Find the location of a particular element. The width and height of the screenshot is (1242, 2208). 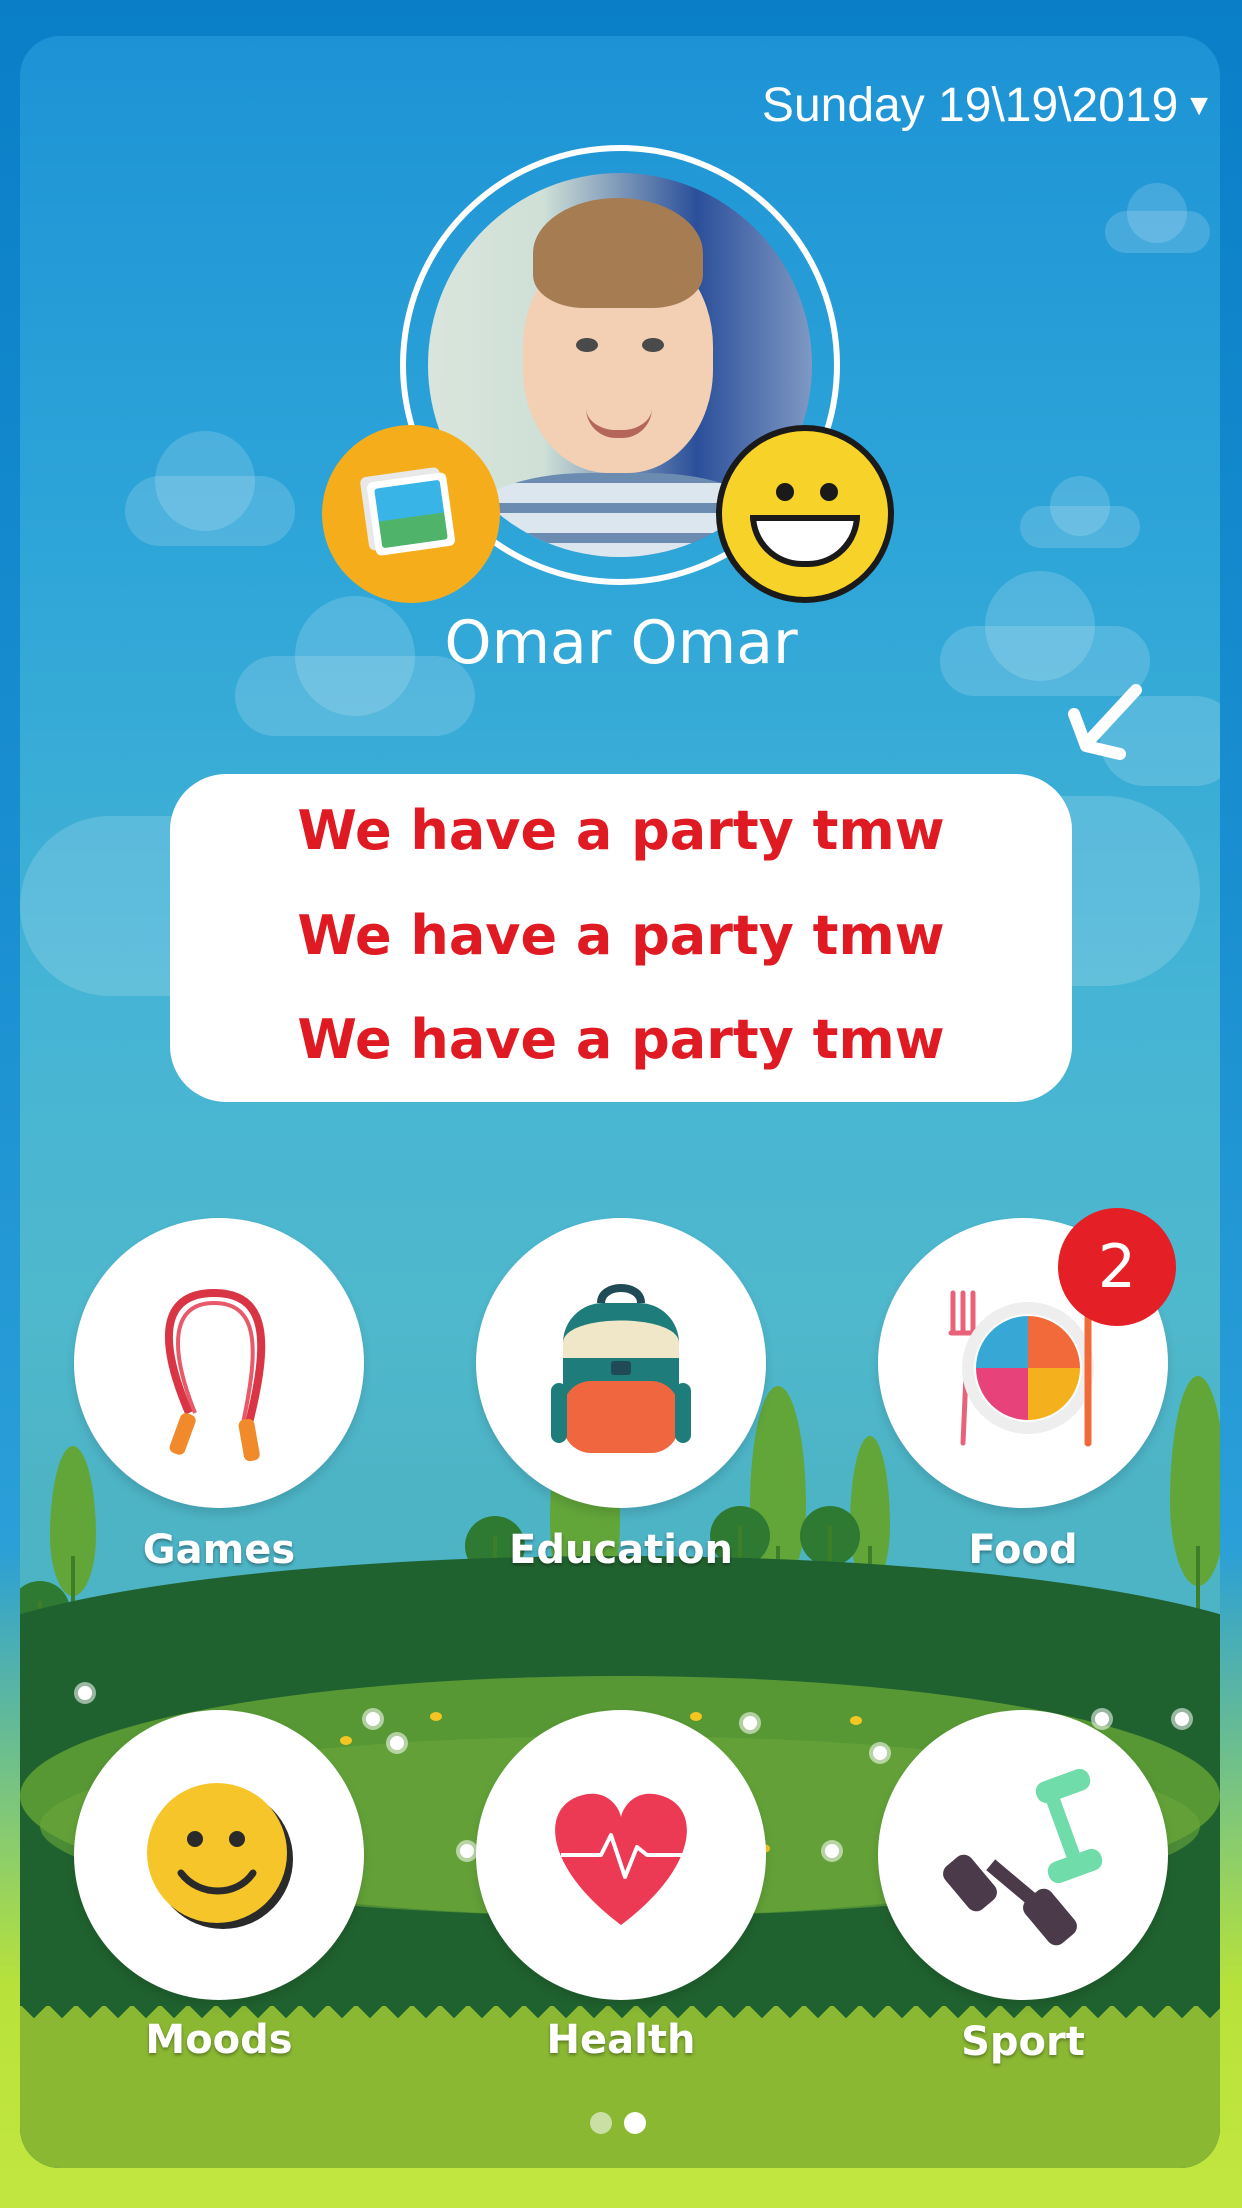

games-tile is located at coordinates (219, 1363).